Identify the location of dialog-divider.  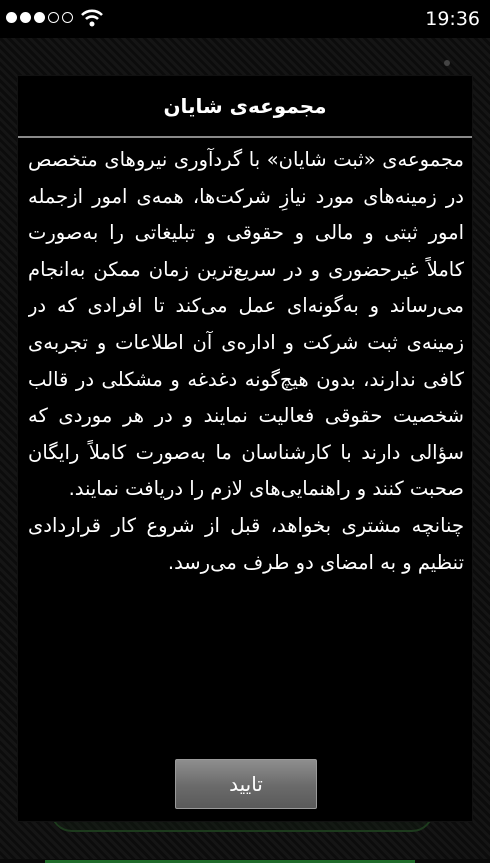
(245, 137).